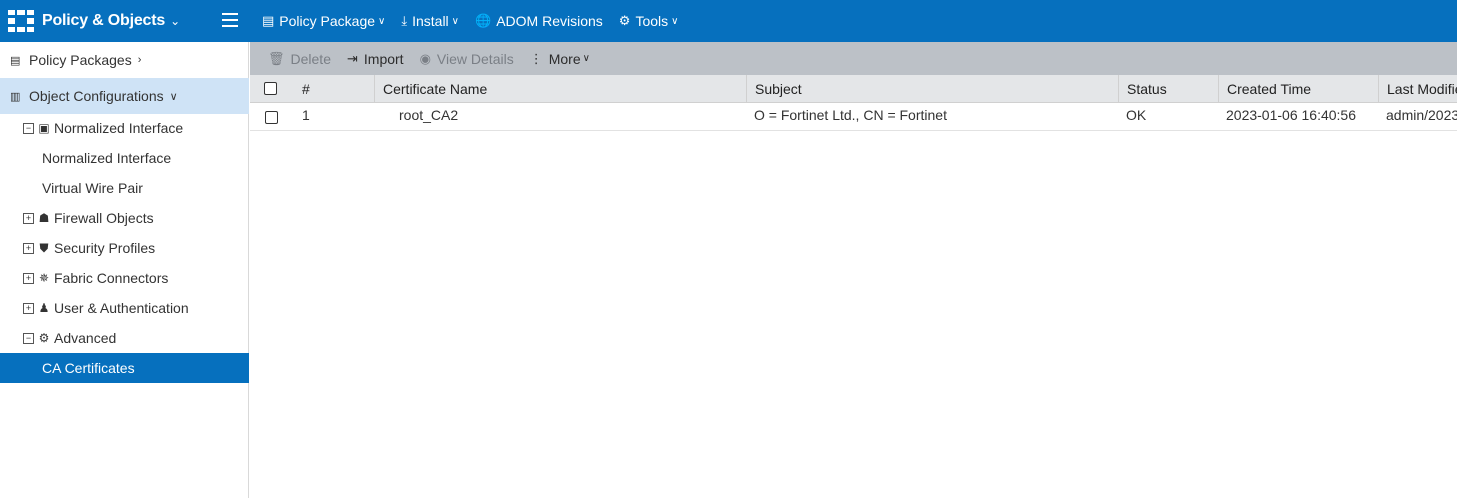  I want to click on sidebar-item-ca-certificates: CA Certificates, so click(124, 368).